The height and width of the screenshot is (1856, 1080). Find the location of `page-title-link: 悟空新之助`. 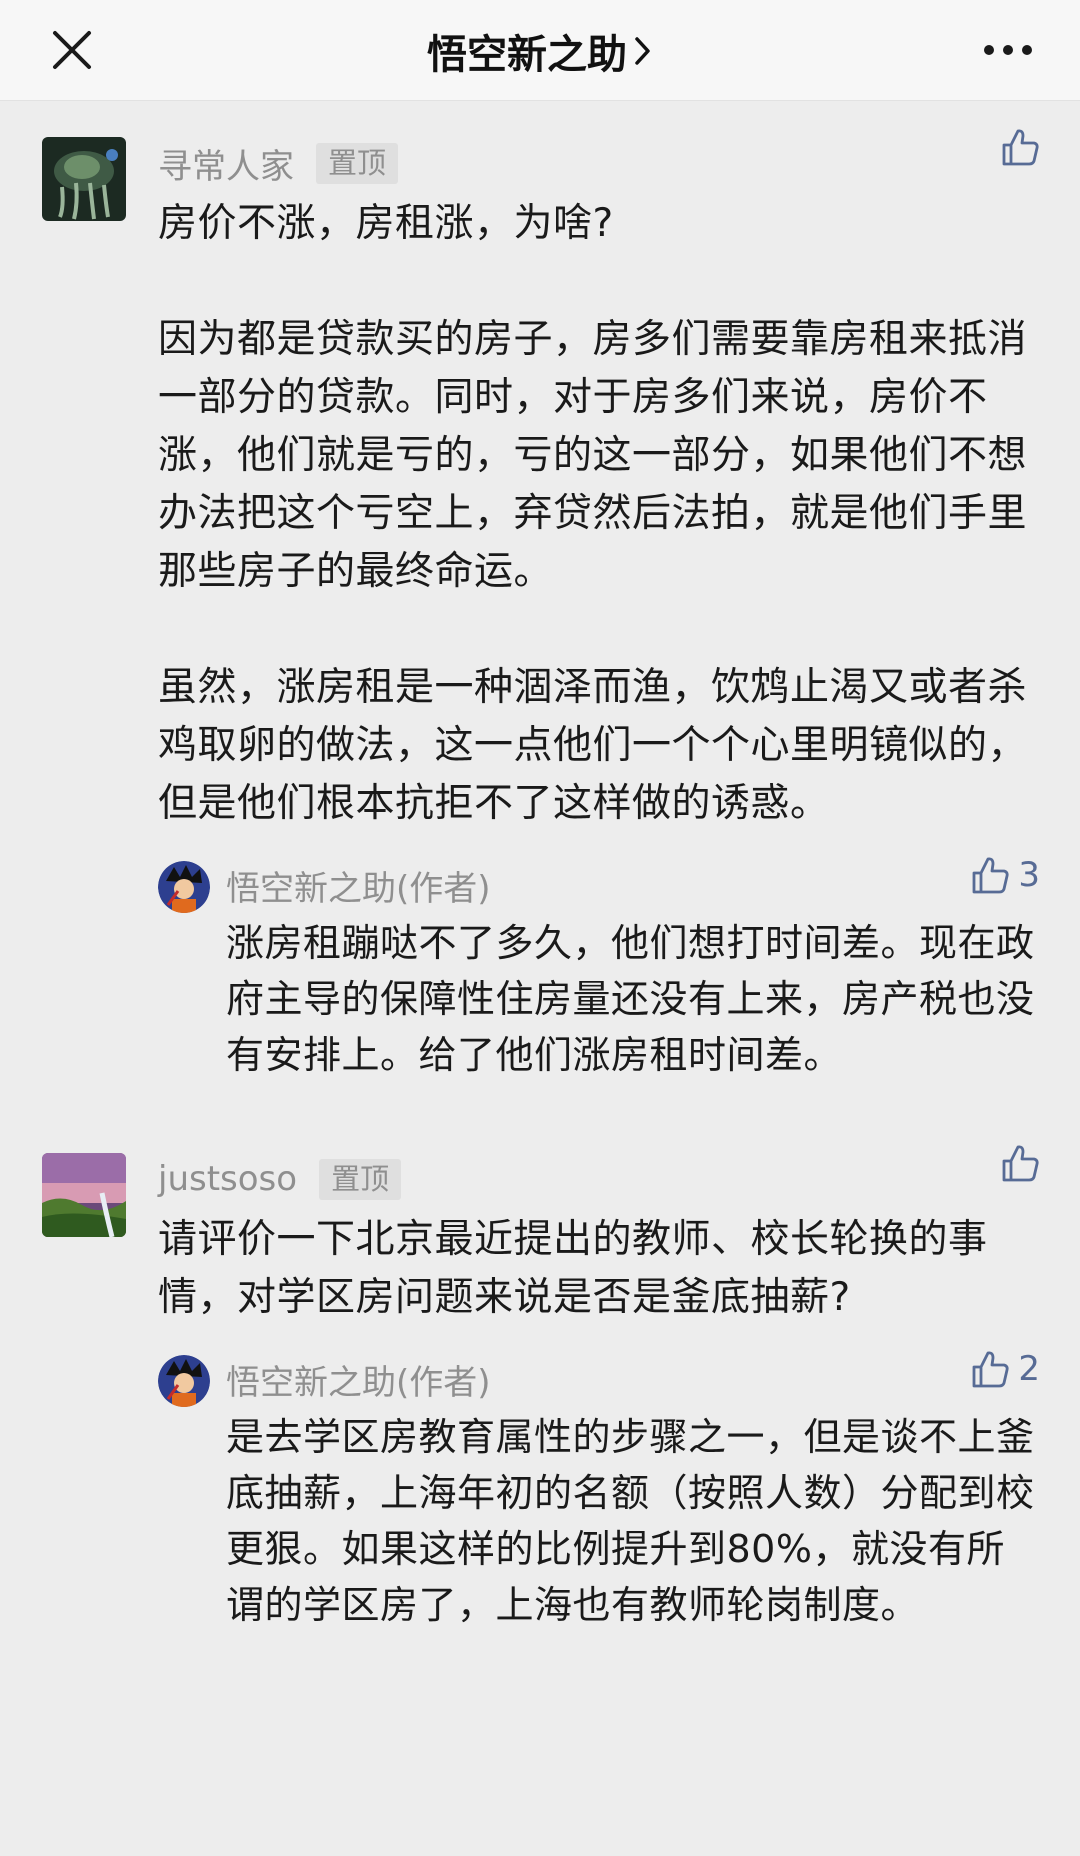

page-title-link: 悟空新之助 is located at coordinates (540, 50).